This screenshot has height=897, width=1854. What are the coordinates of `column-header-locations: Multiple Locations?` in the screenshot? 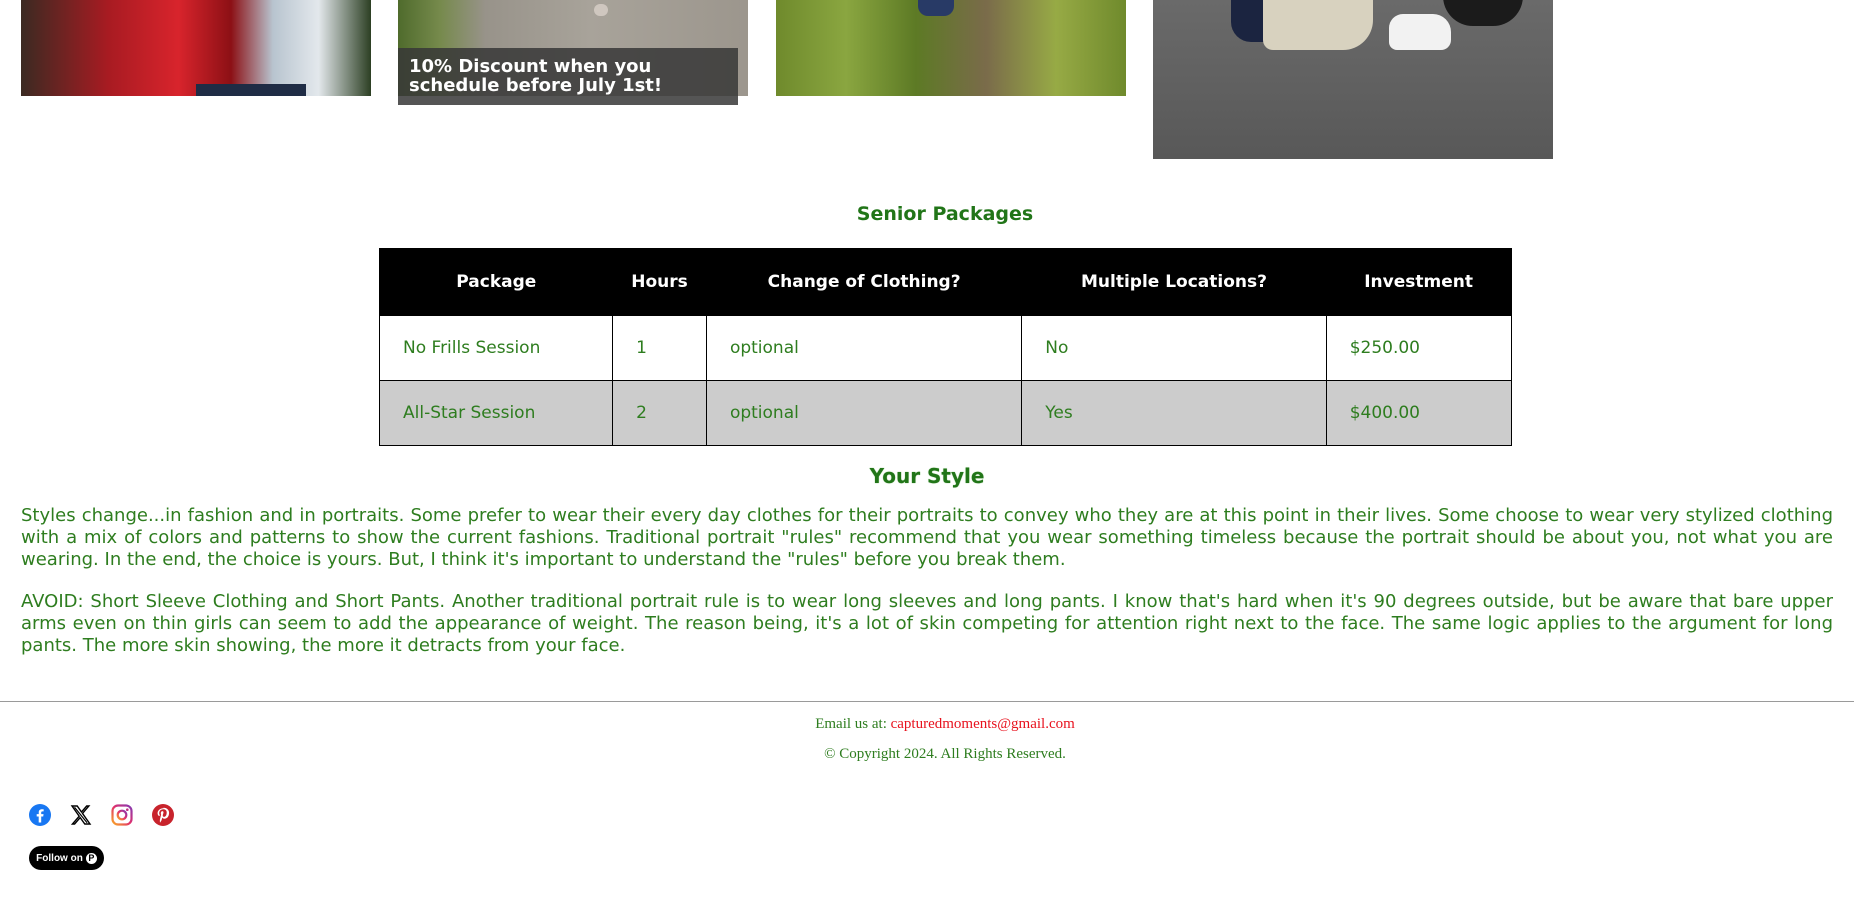 It's located at (1174, 282).